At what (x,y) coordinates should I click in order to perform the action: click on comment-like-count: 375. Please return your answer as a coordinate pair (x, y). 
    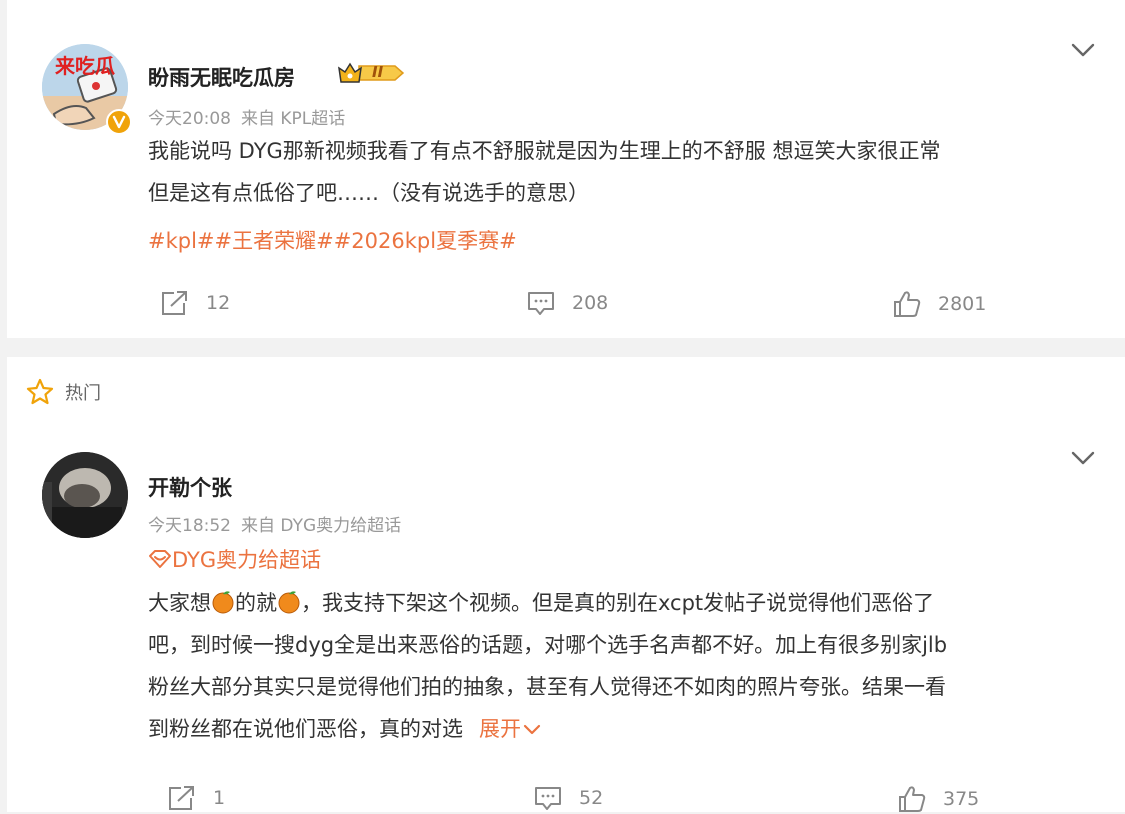
    Looking at the image, I should click on (961, 799).